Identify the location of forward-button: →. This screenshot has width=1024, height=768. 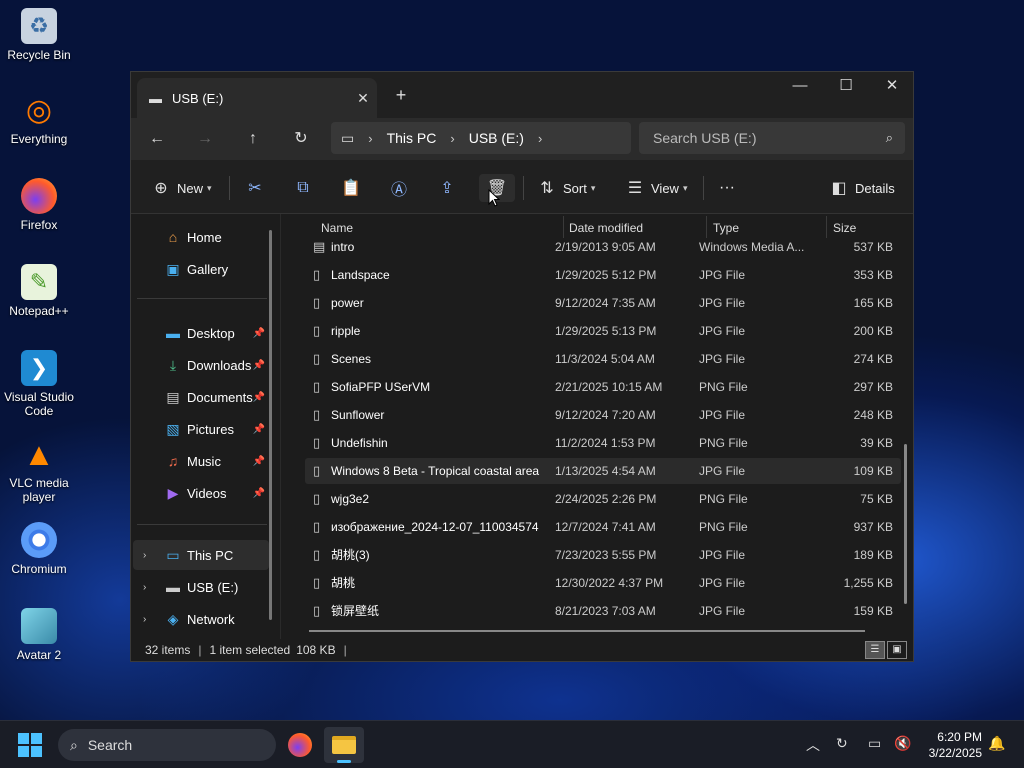
(205, 139).